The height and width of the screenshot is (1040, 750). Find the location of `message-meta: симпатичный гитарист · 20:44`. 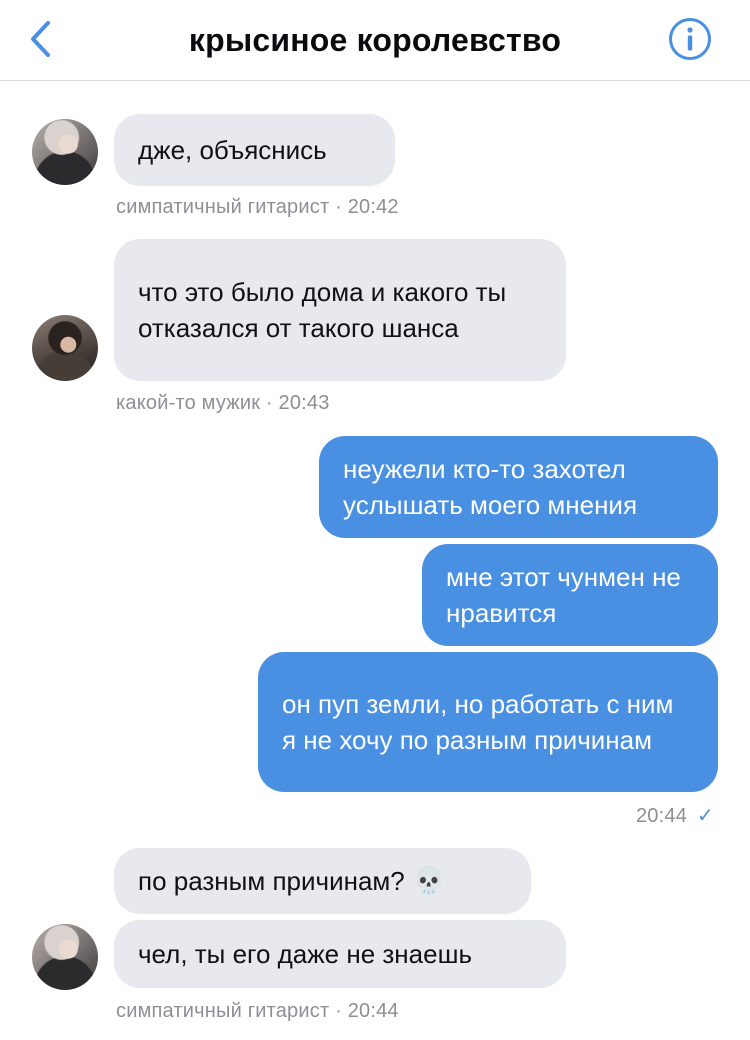

message-meta: симпатичный гитарист · 20:44 is located at coordinates (257, 1011).